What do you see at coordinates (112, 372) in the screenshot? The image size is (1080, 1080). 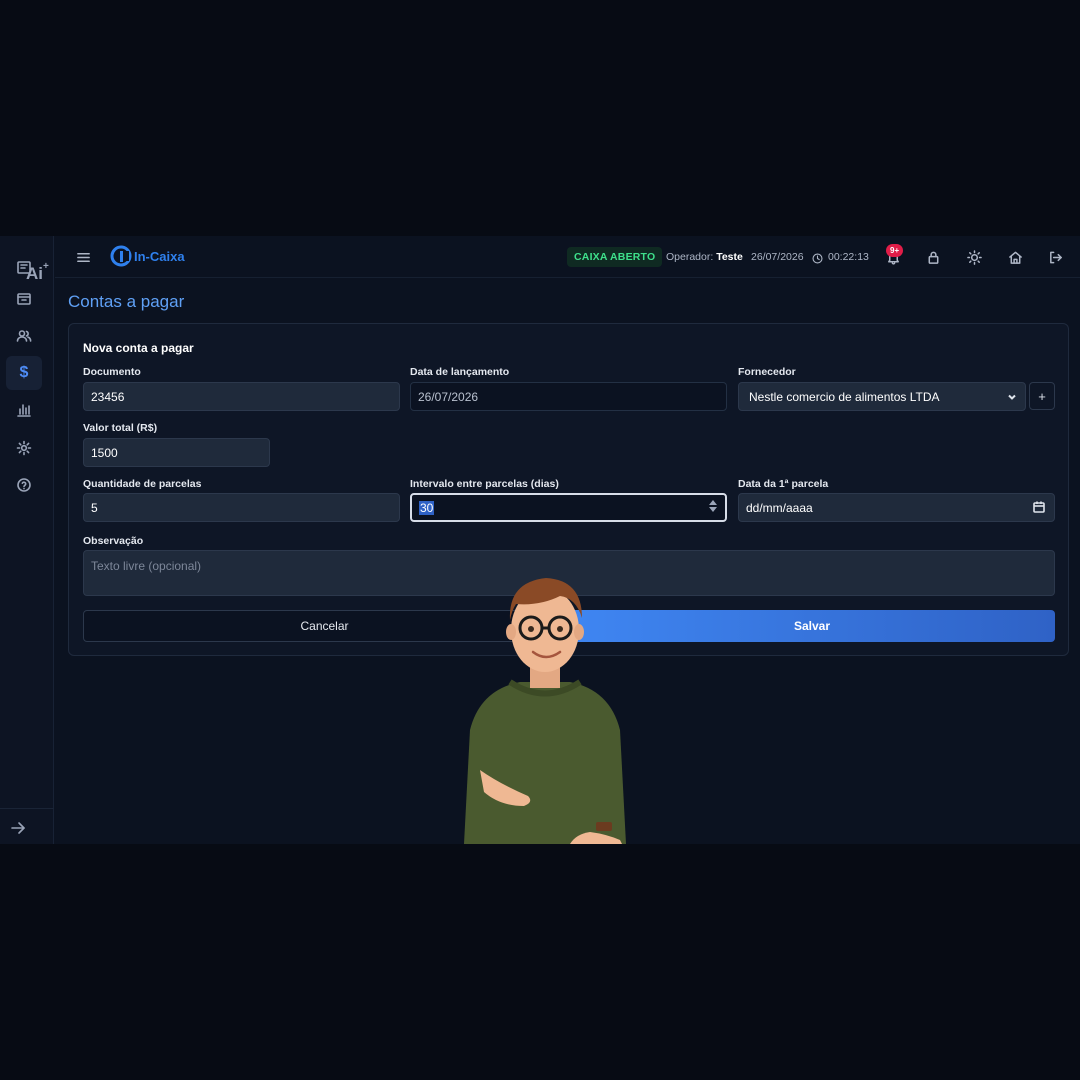 I see `documento-label: Documento` at bounding box center [112, 372].